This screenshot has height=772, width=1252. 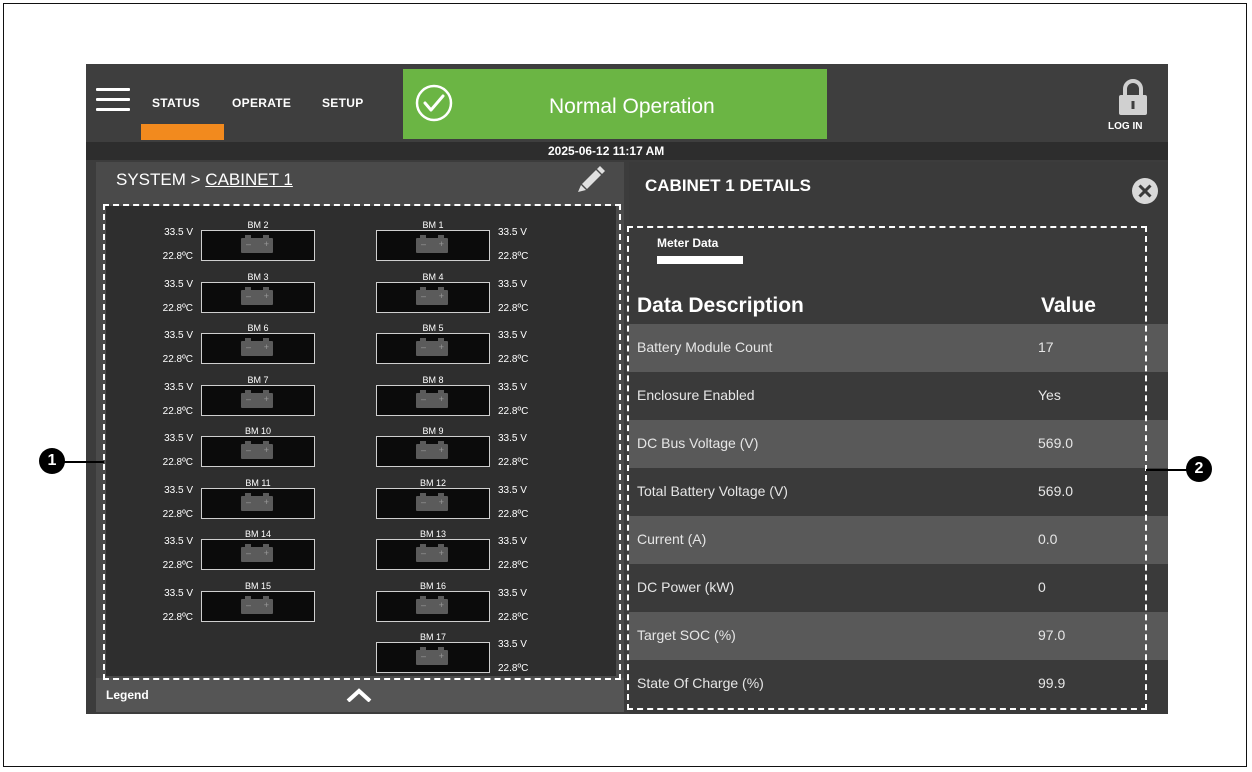 What do you see at coordinates (632, 106) in the screenshot?
I see `status-text: Normal Operation` at bounding box center [632, 106].